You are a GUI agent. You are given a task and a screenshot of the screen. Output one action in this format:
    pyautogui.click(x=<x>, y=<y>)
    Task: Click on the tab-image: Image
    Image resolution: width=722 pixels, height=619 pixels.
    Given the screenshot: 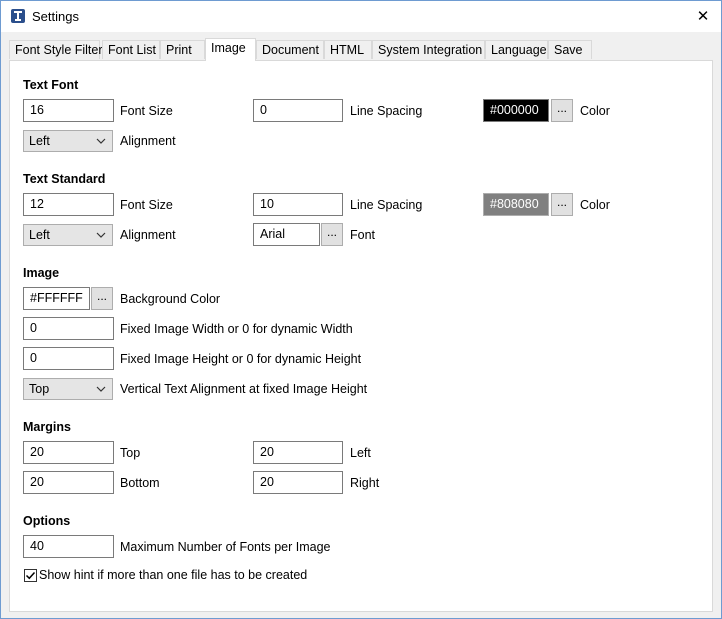 What is the action you would take?
    pyautogui.click(x=230, y=49)
    